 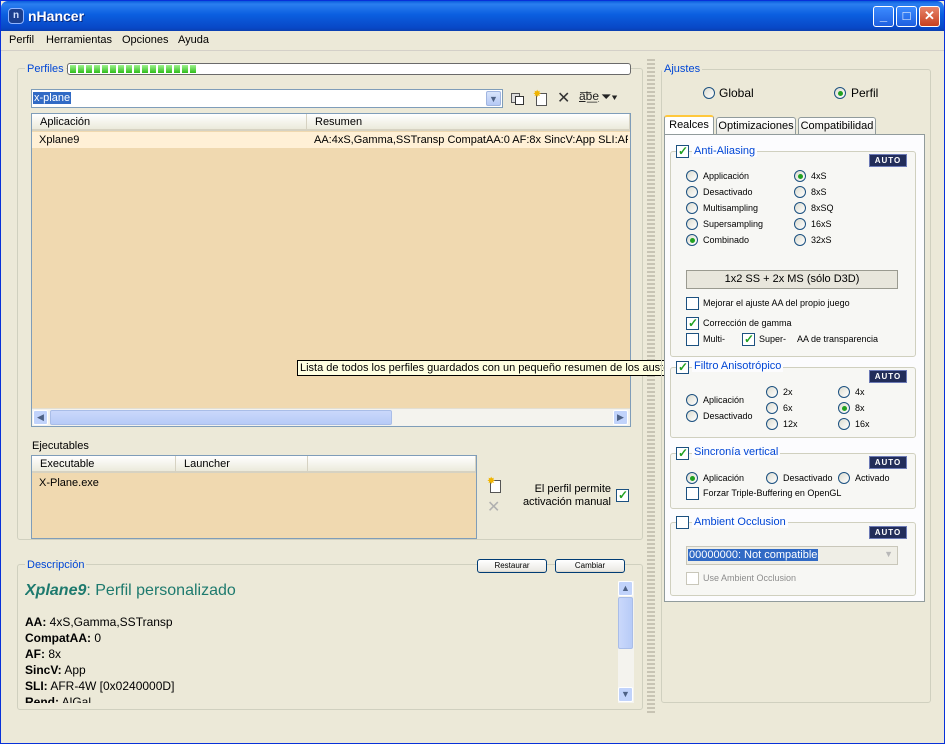 What do you see at coordinates (495, 485) in the screenshot?
I see `add-executable-icon: ✸` at bounding box center [495, 485].